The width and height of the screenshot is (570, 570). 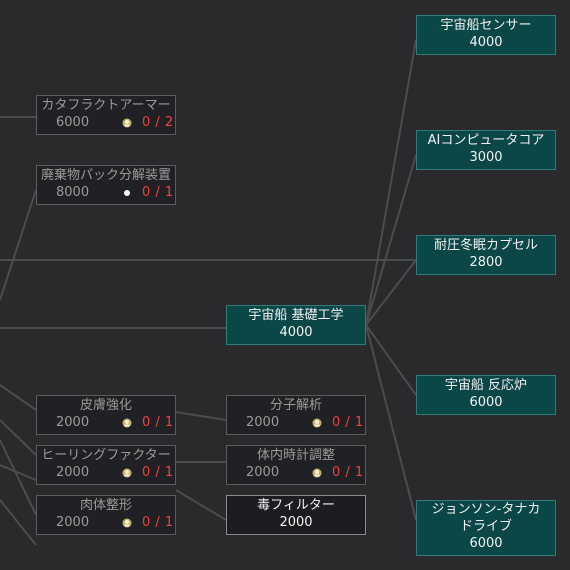 I want to click on research-node-healing-factor: ヒーリングファクター 2000 0 / 1, so click(x=106, y=465).